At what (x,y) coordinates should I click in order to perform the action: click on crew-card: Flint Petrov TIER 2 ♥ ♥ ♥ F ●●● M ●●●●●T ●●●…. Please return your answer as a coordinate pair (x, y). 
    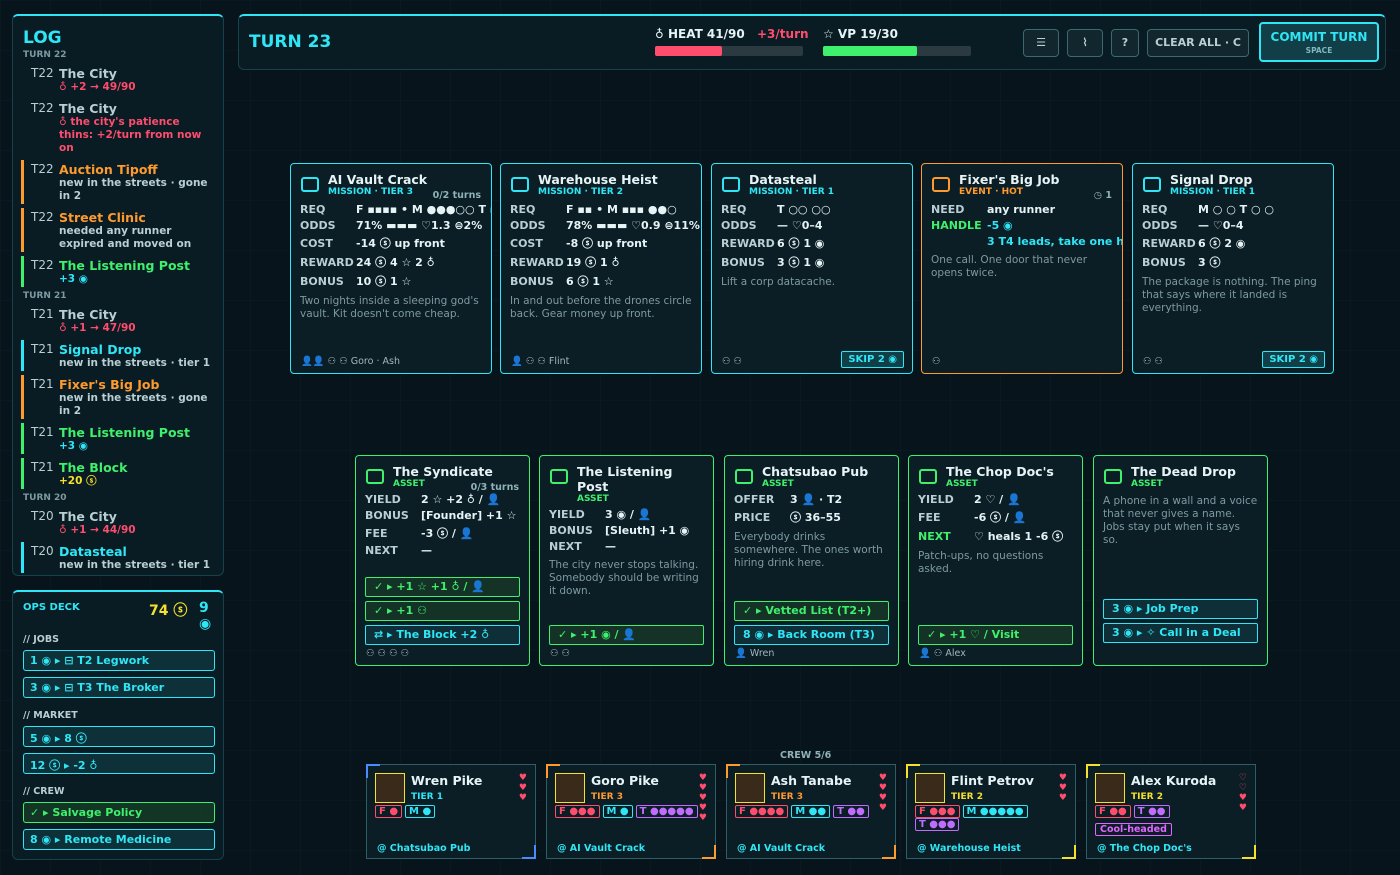
    Looking at the image, I should click on (991, 811).